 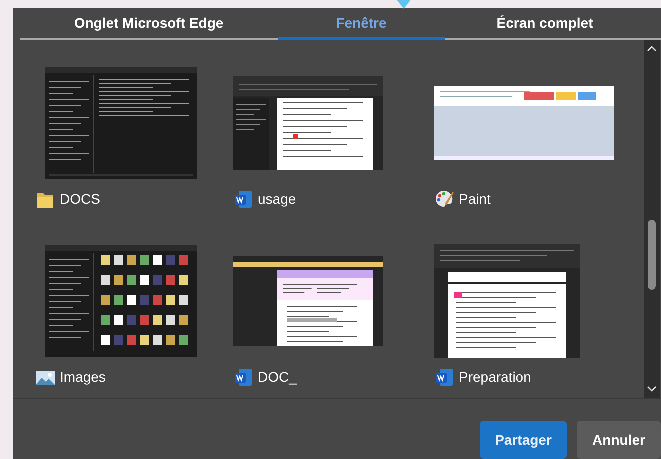 I want to click on window-title: Preparation, so click(x=495, y=377).